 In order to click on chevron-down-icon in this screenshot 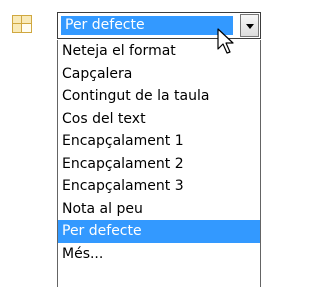, I will do `click(250, 26)`.